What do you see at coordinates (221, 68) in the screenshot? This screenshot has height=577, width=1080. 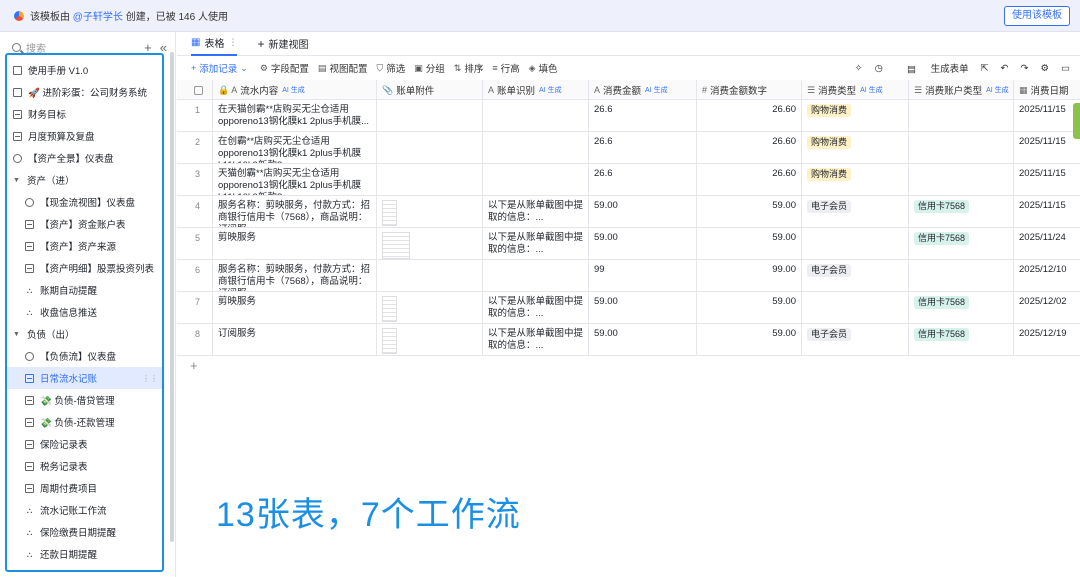 I see `add-record-button: + 添加记录 ⌄` at bounding box center [221, 68].